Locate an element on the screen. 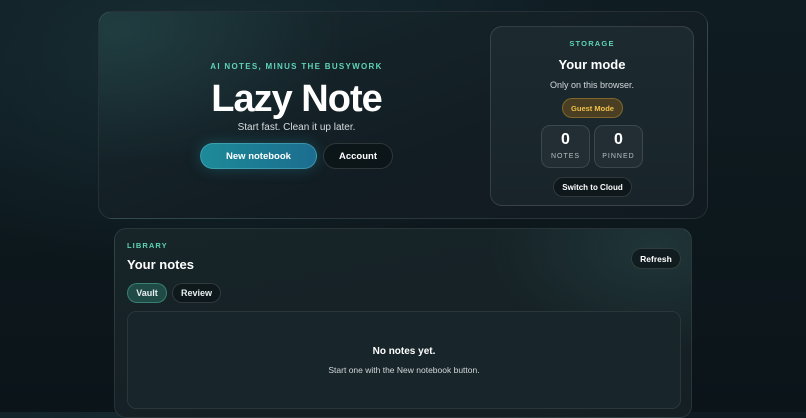 This screenshot has height=418, width=806. tab-vault: Vault is located at coordinates (147, 293).